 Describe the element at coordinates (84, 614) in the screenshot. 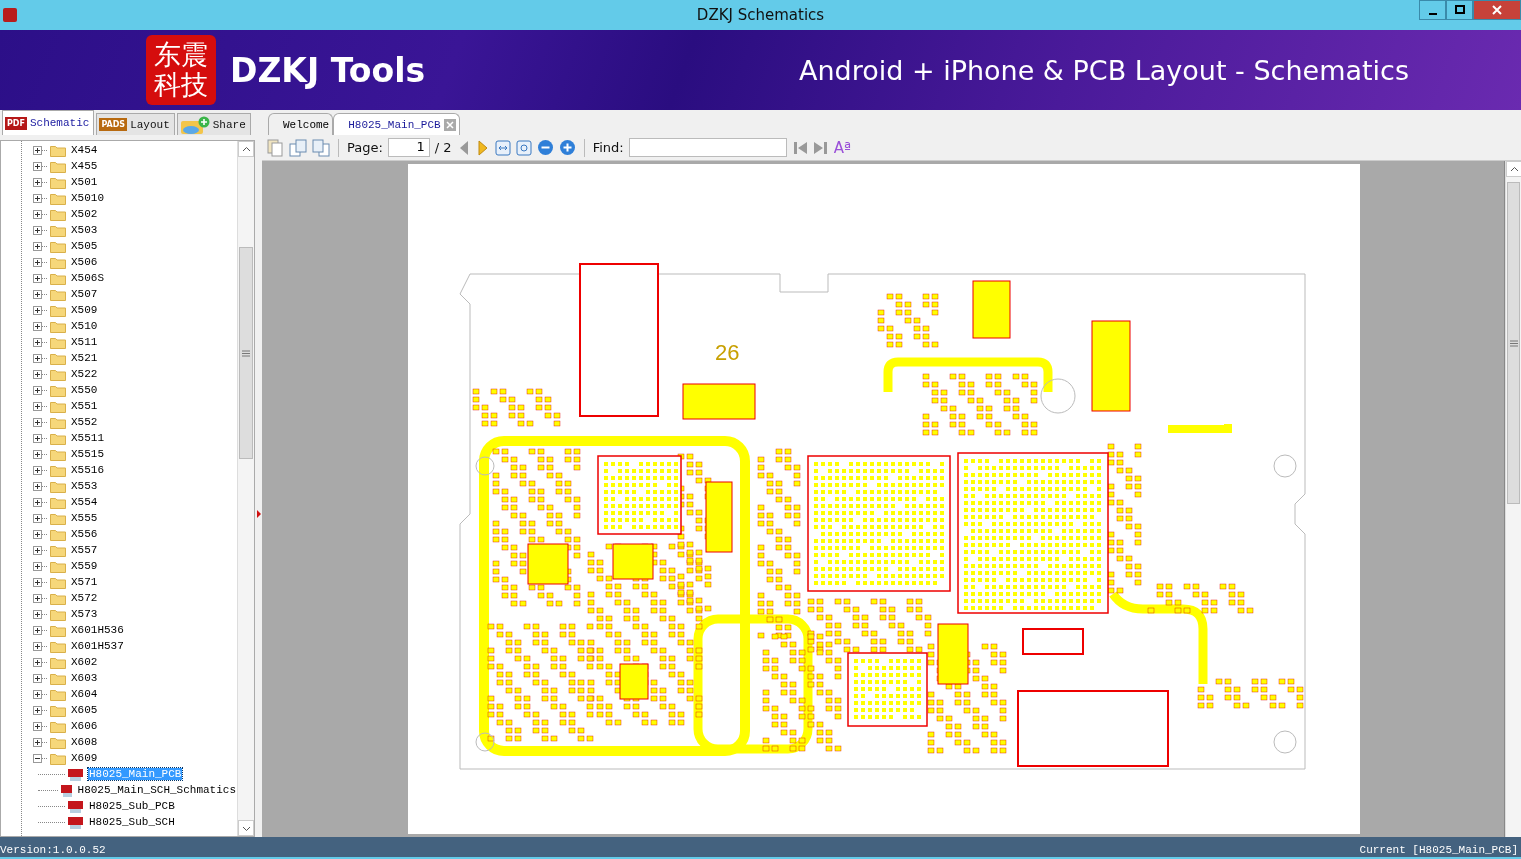

I see `tree-item: X573` at that location.